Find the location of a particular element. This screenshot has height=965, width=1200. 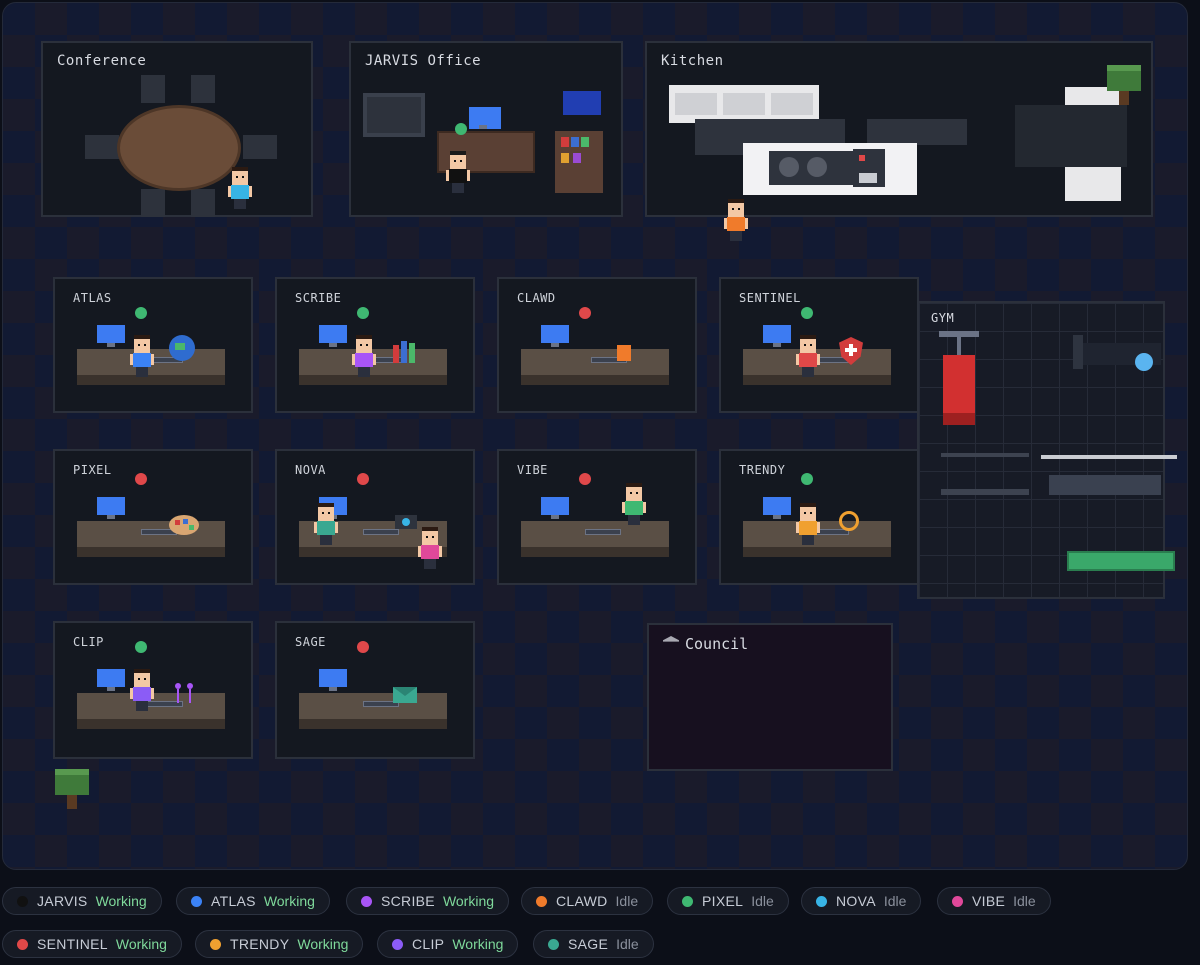

conference-table is located at coordinates (179, 148).